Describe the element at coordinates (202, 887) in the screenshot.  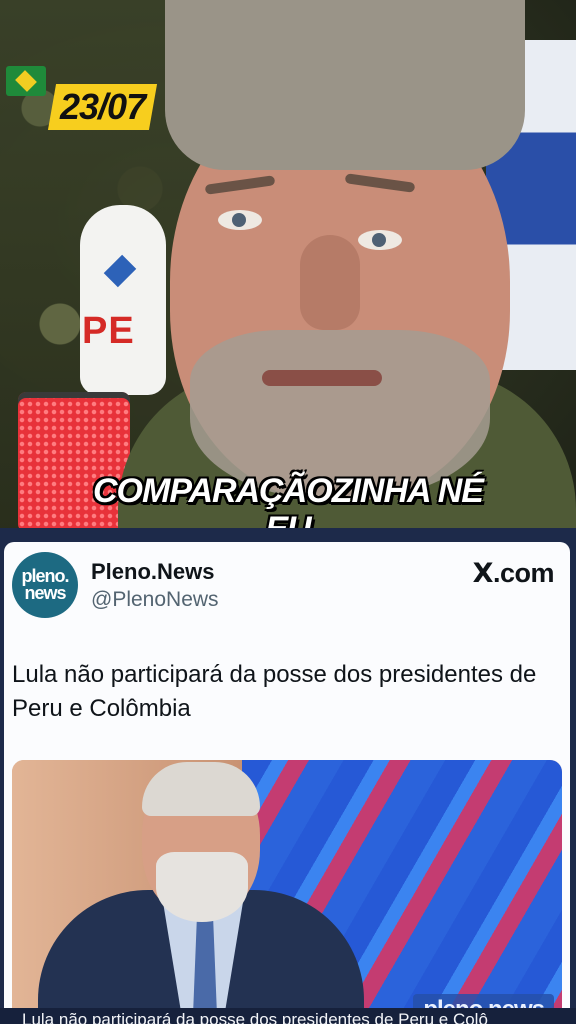
I see `photo-person-beard` at that location.